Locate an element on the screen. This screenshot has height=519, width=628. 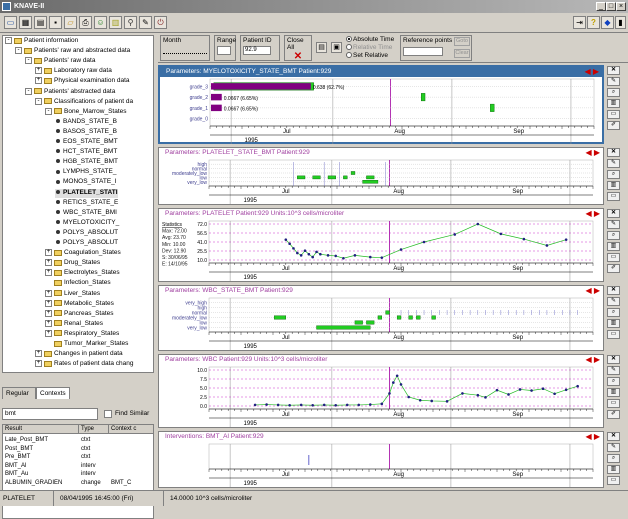
result-cell: Pre_BMT is located at coordinates (17, 457).